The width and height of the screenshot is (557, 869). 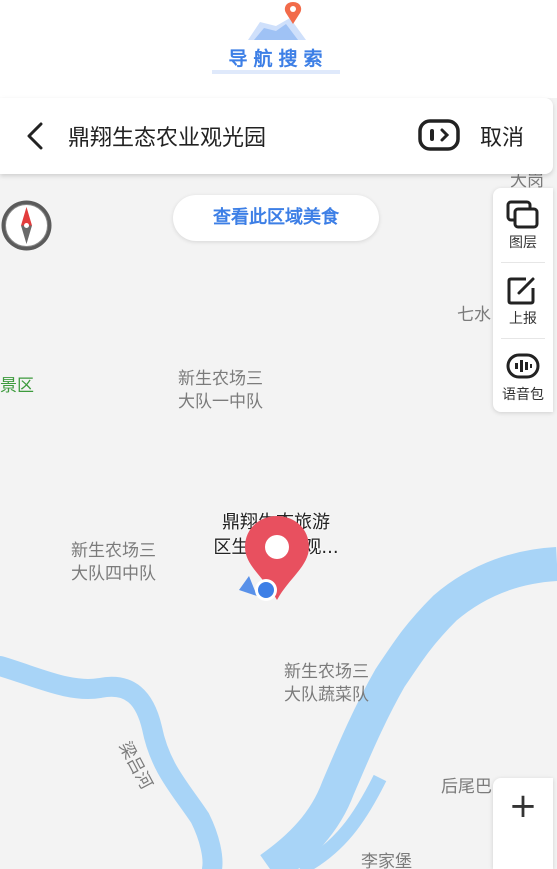 What do you see at coordinates (523, 366) in the screenshot?
I see `voice-pack-icon` at bounding box center [523, 366].